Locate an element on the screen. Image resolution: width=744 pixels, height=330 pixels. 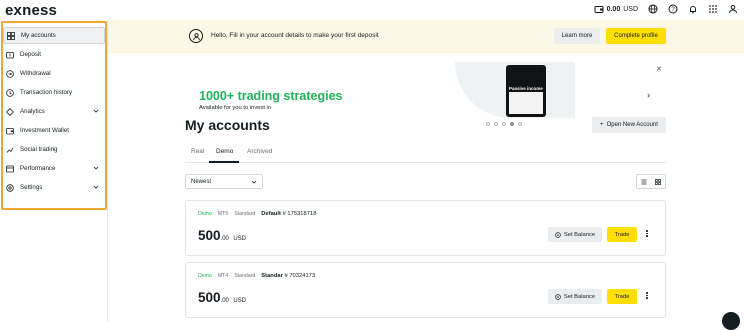
social-icon is located at coordinates (10, 150).